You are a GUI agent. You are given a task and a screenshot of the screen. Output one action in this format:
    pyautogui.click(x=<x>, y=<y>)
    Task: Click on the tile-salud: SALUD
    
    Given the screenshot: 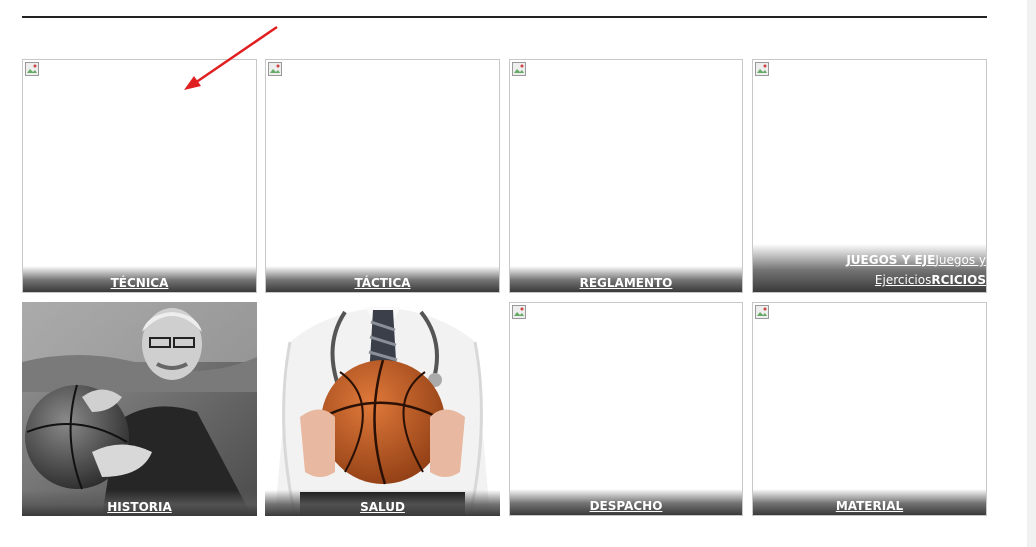 What is the action you would take?
    pyautogui.click(x=382, y=409)
    